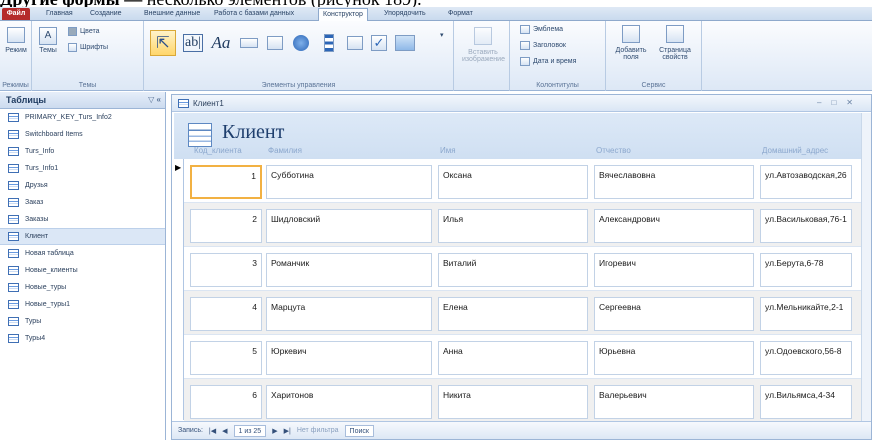 This screenshot has height=440, width=872. I want to click on button-control-icon, so click(249, 43).